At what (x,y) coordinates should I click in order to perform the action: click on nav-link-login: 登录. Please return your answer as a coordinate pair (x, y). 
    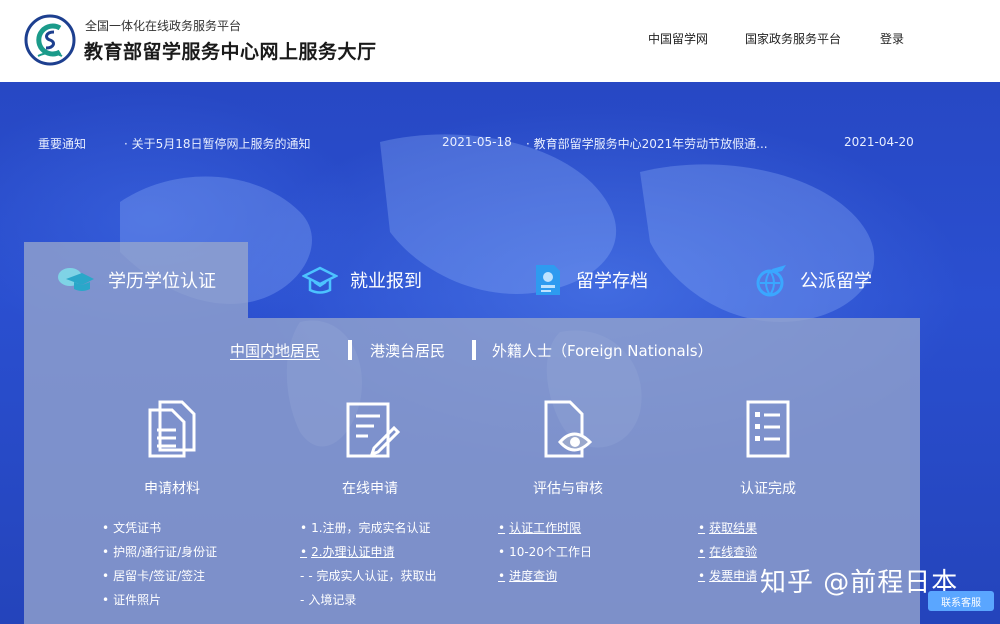
    Looking at the image, I should click on (892, 38).